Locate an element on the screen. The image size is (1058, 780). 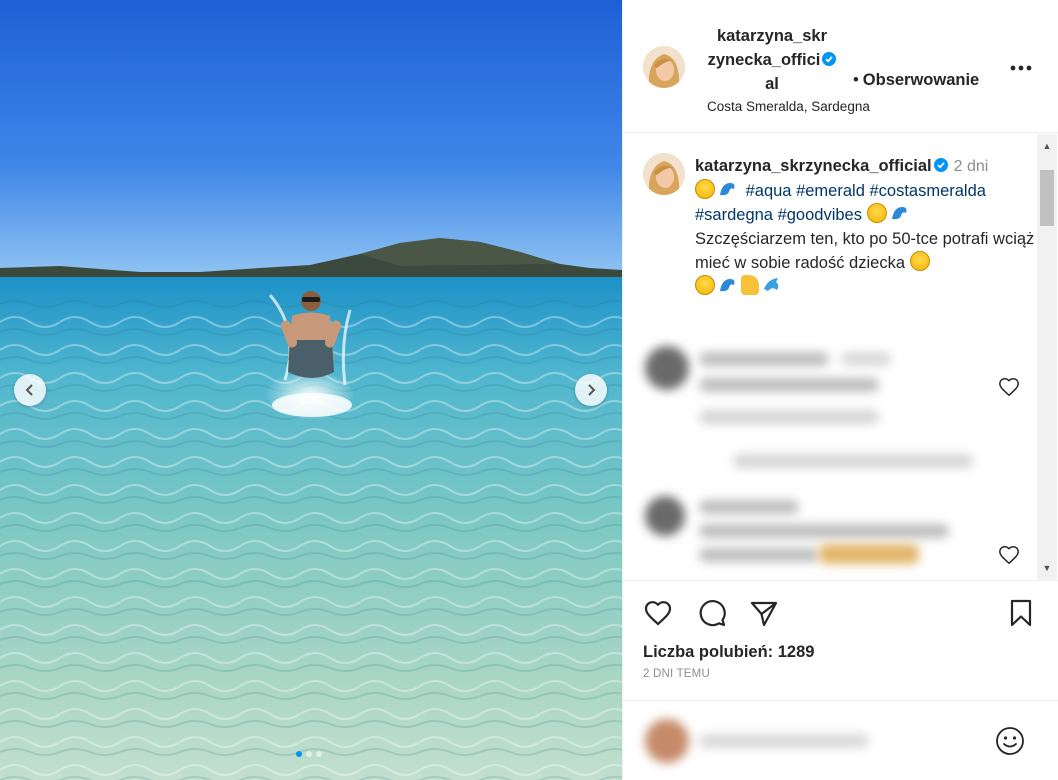
carousel-prev-button is located at coordinates (30, 390).